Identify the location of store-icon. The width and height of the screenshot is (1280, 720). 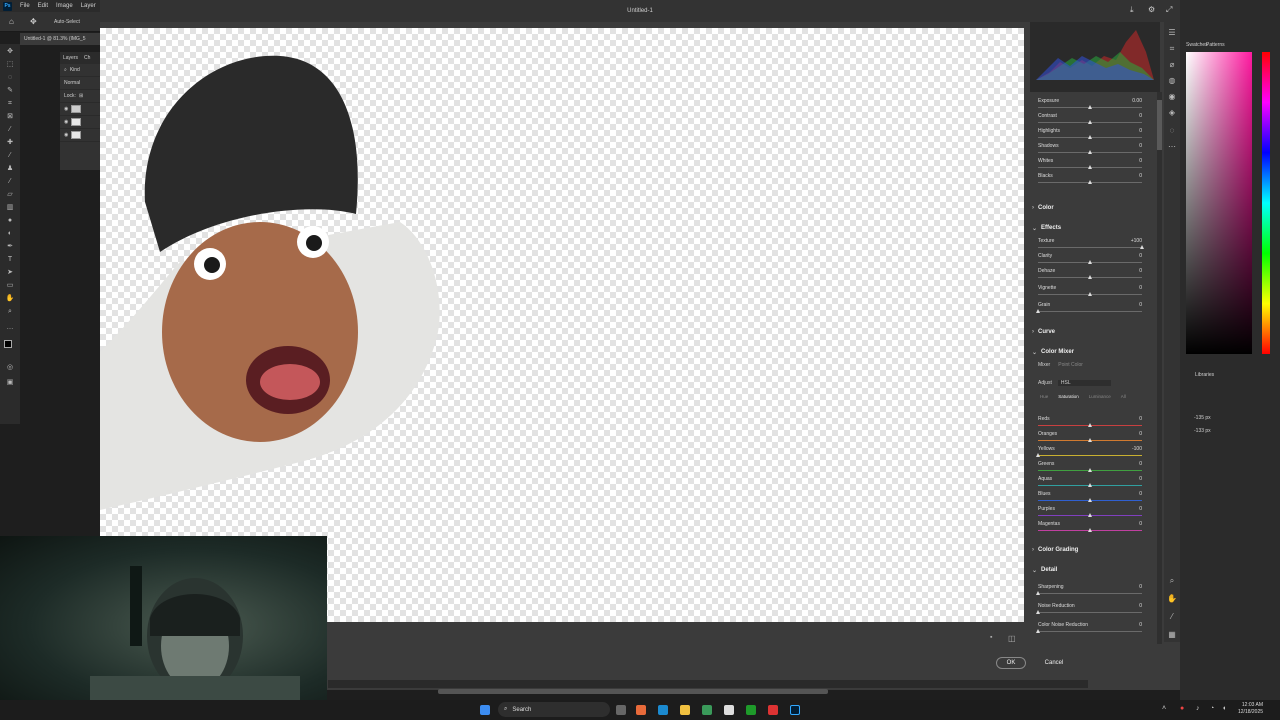
(707, 710).